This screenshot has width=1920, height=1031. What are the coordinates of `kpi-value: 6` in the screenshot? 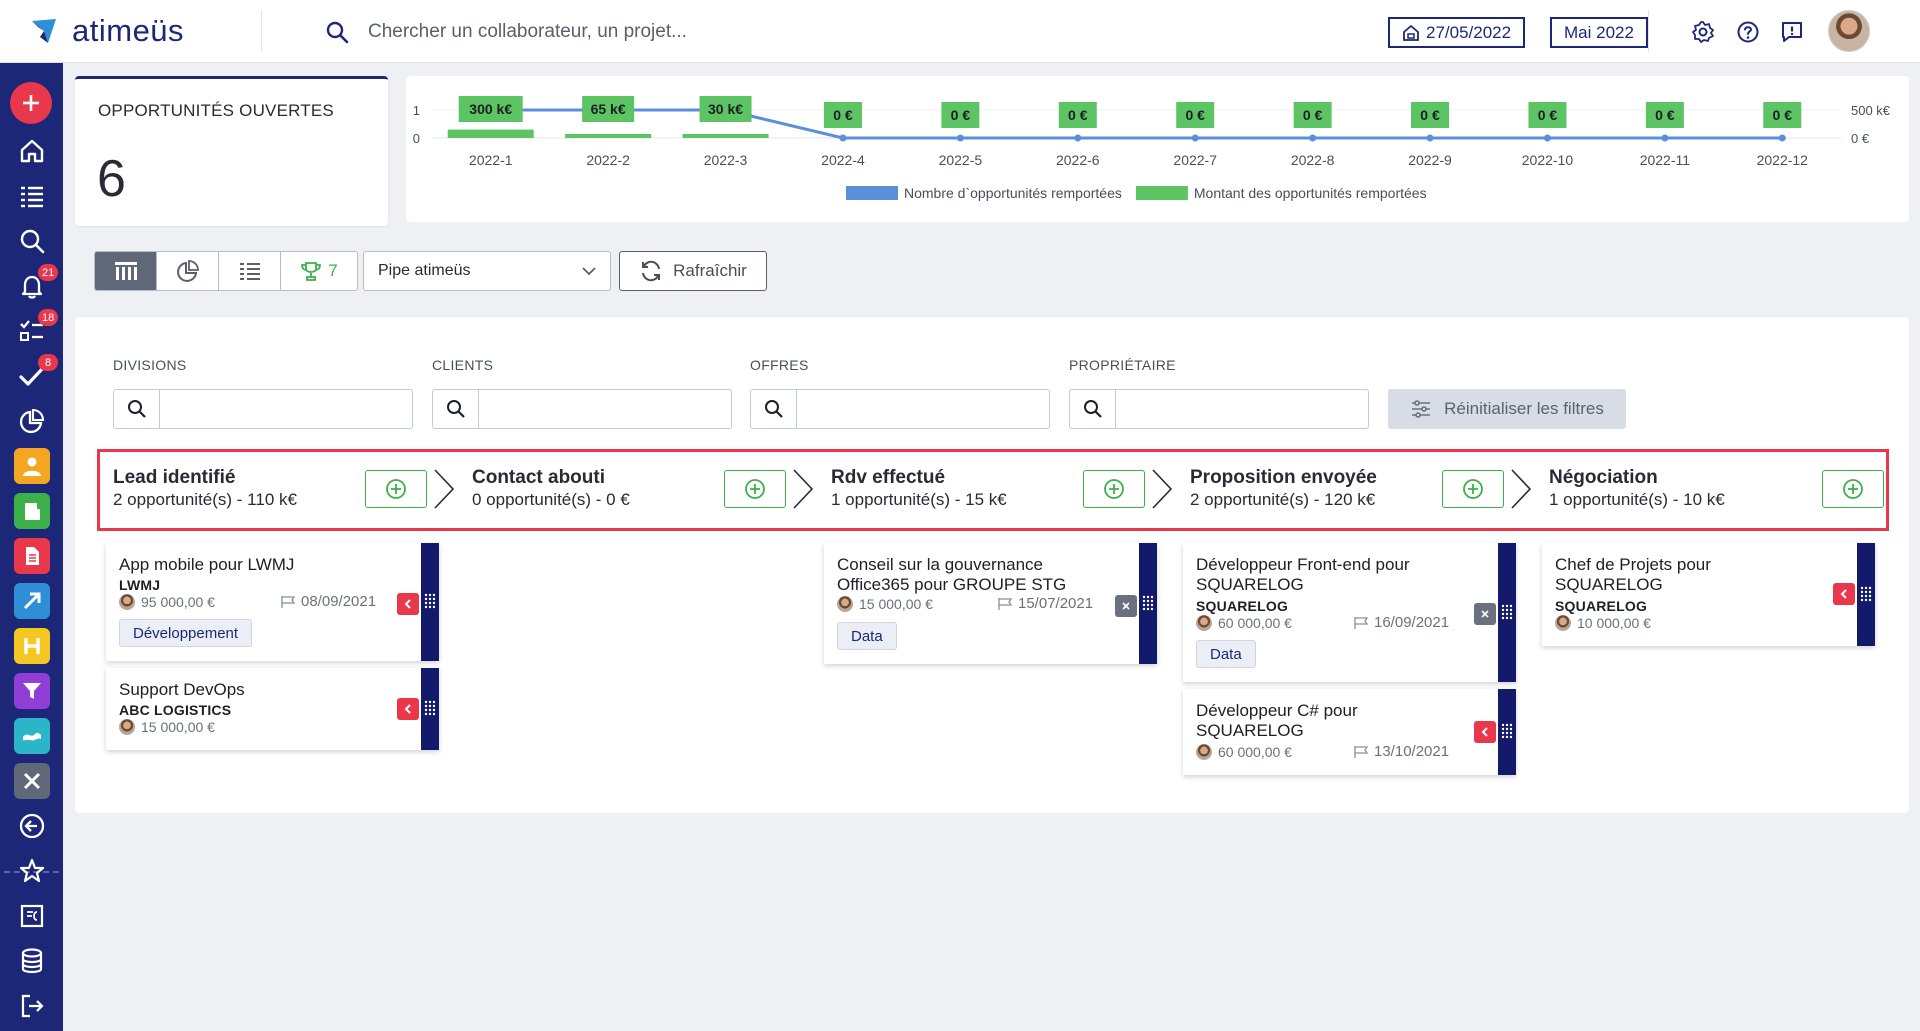 It's located at (111, 179).